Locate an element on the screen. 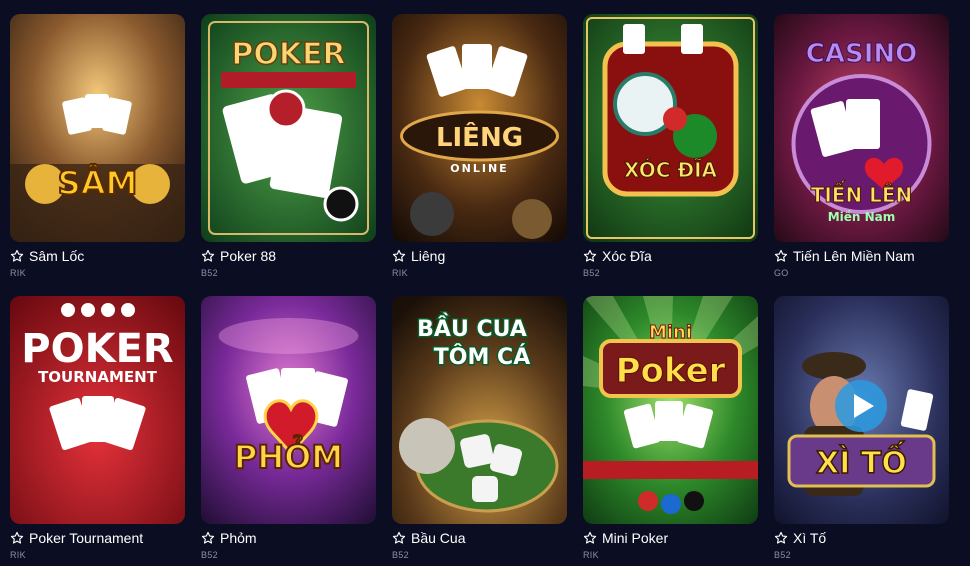 The image size is (970, 566). game-meta: Poker 88 B52 is located at coordinates (288, 260).